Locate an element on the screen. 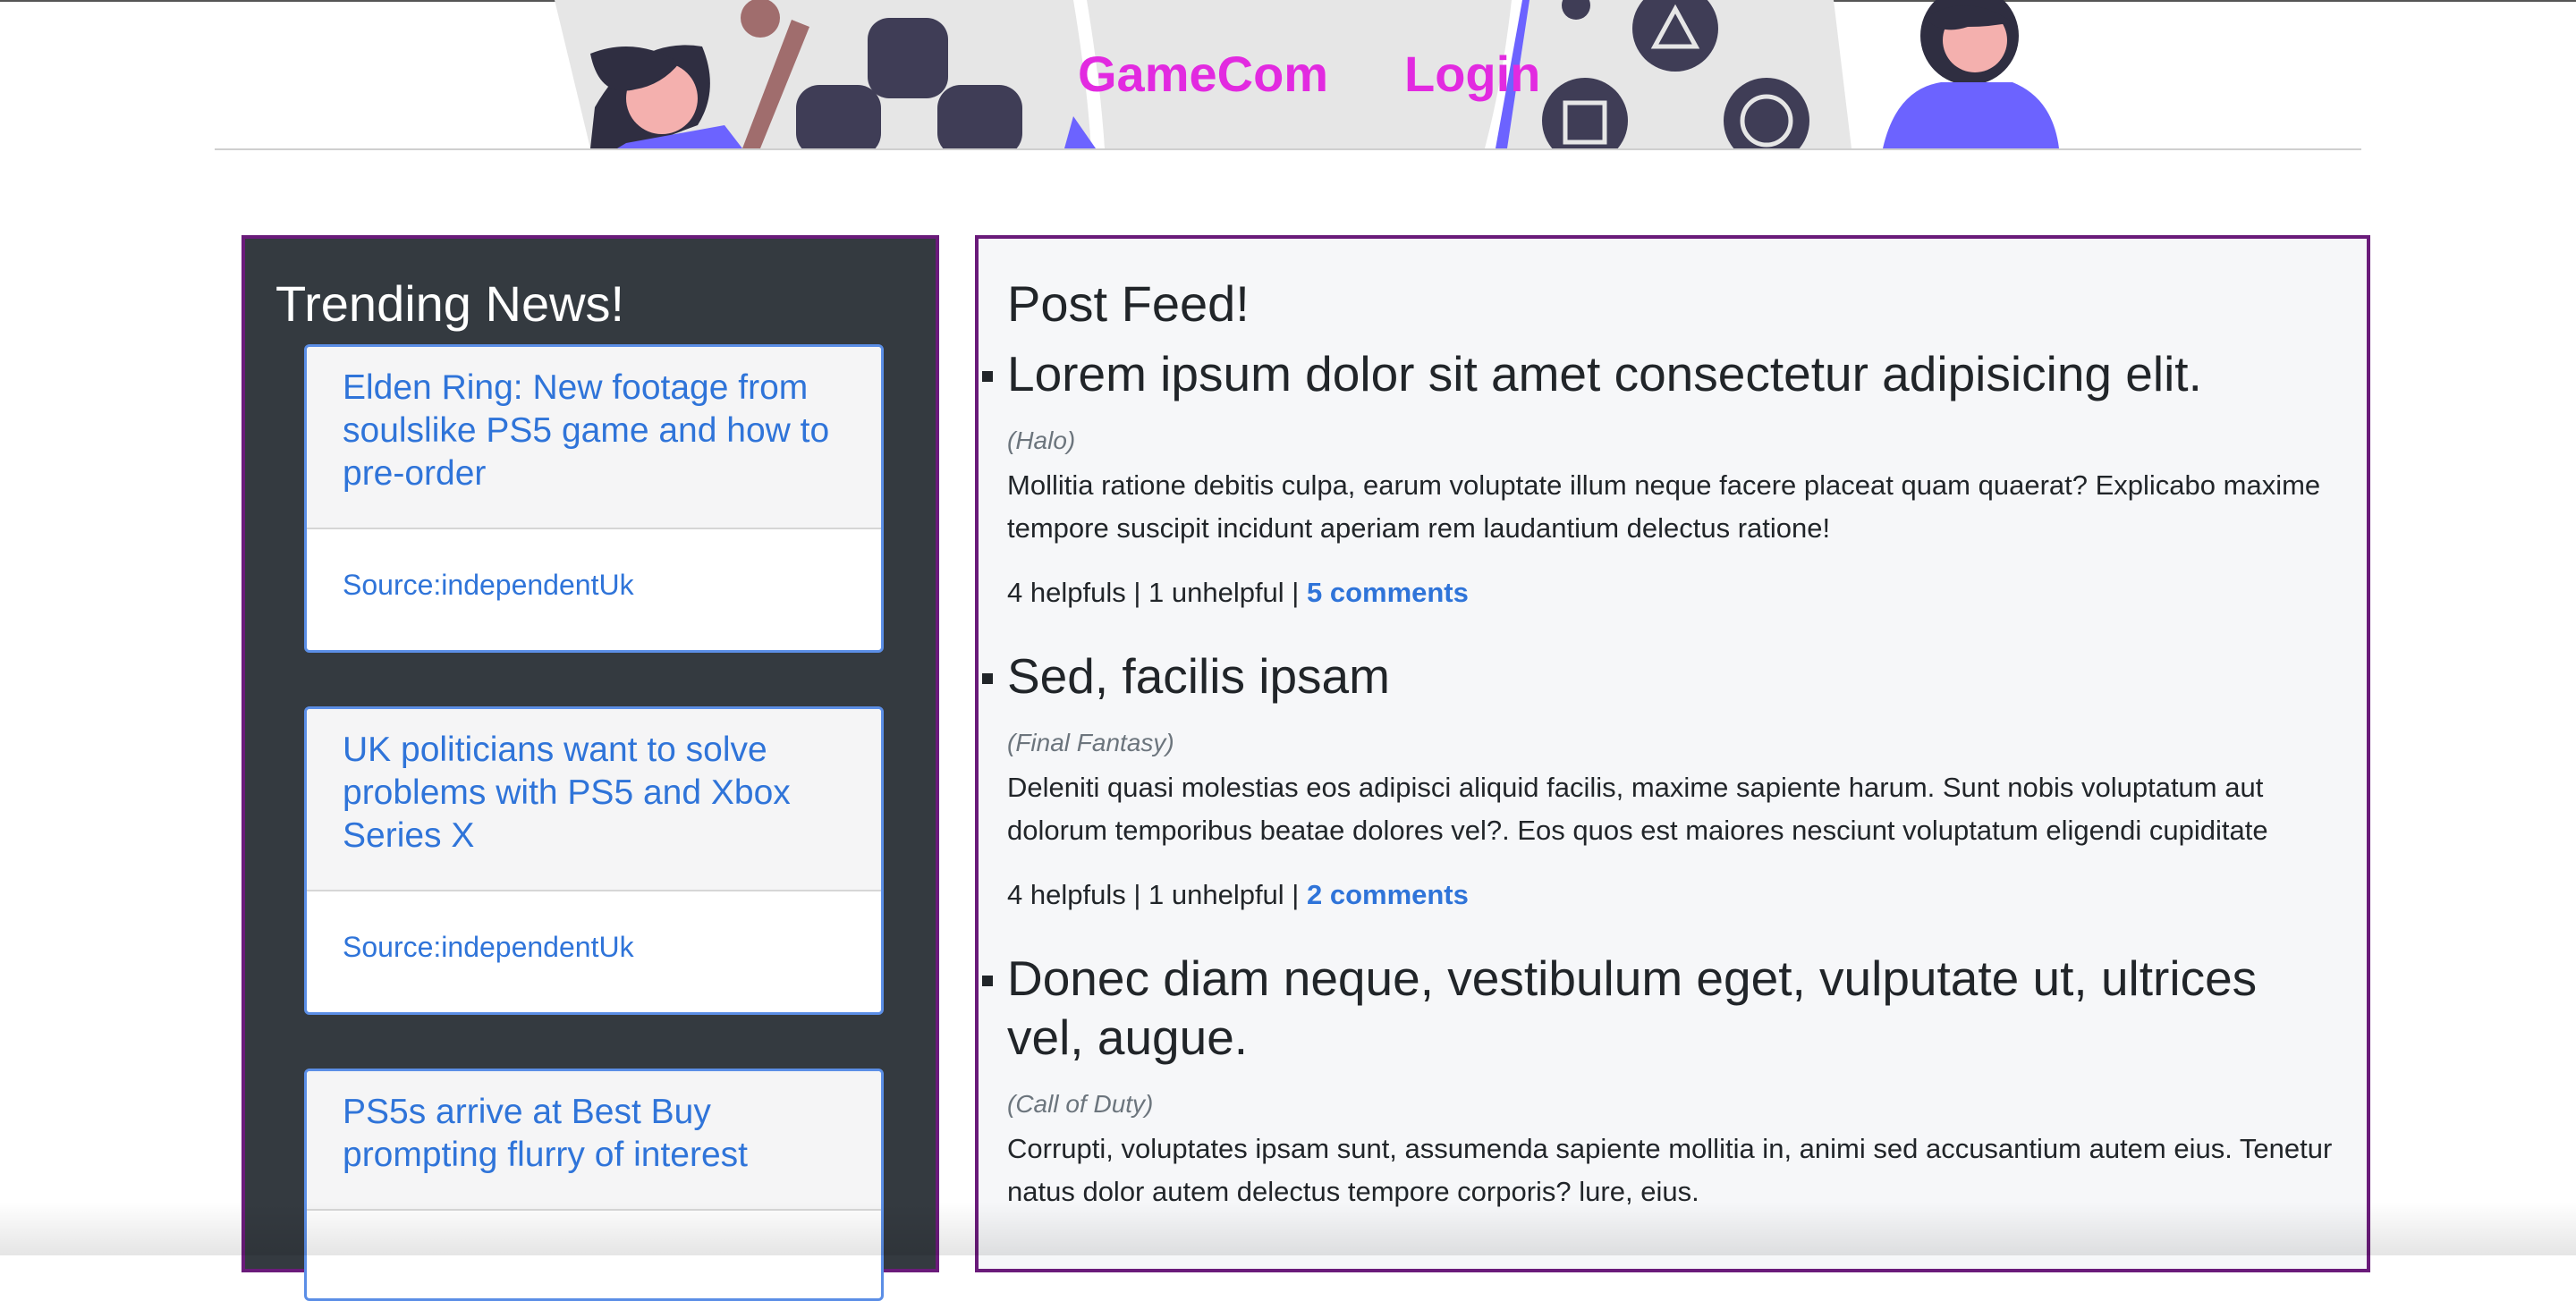 The image size is (2576, 1301). news-card-body is located at coordinates (594, 1254).